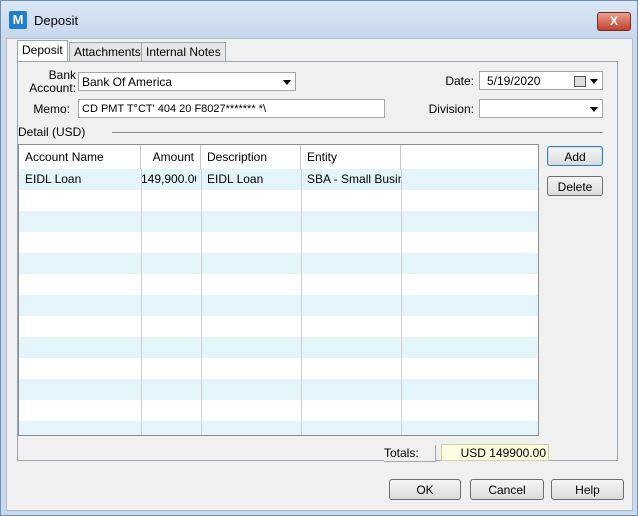 This screenshot has width=638, height=516. Describe the element at coordinates (18, 20) in the screenshot. I see `app-logo-icon: M` at that location.